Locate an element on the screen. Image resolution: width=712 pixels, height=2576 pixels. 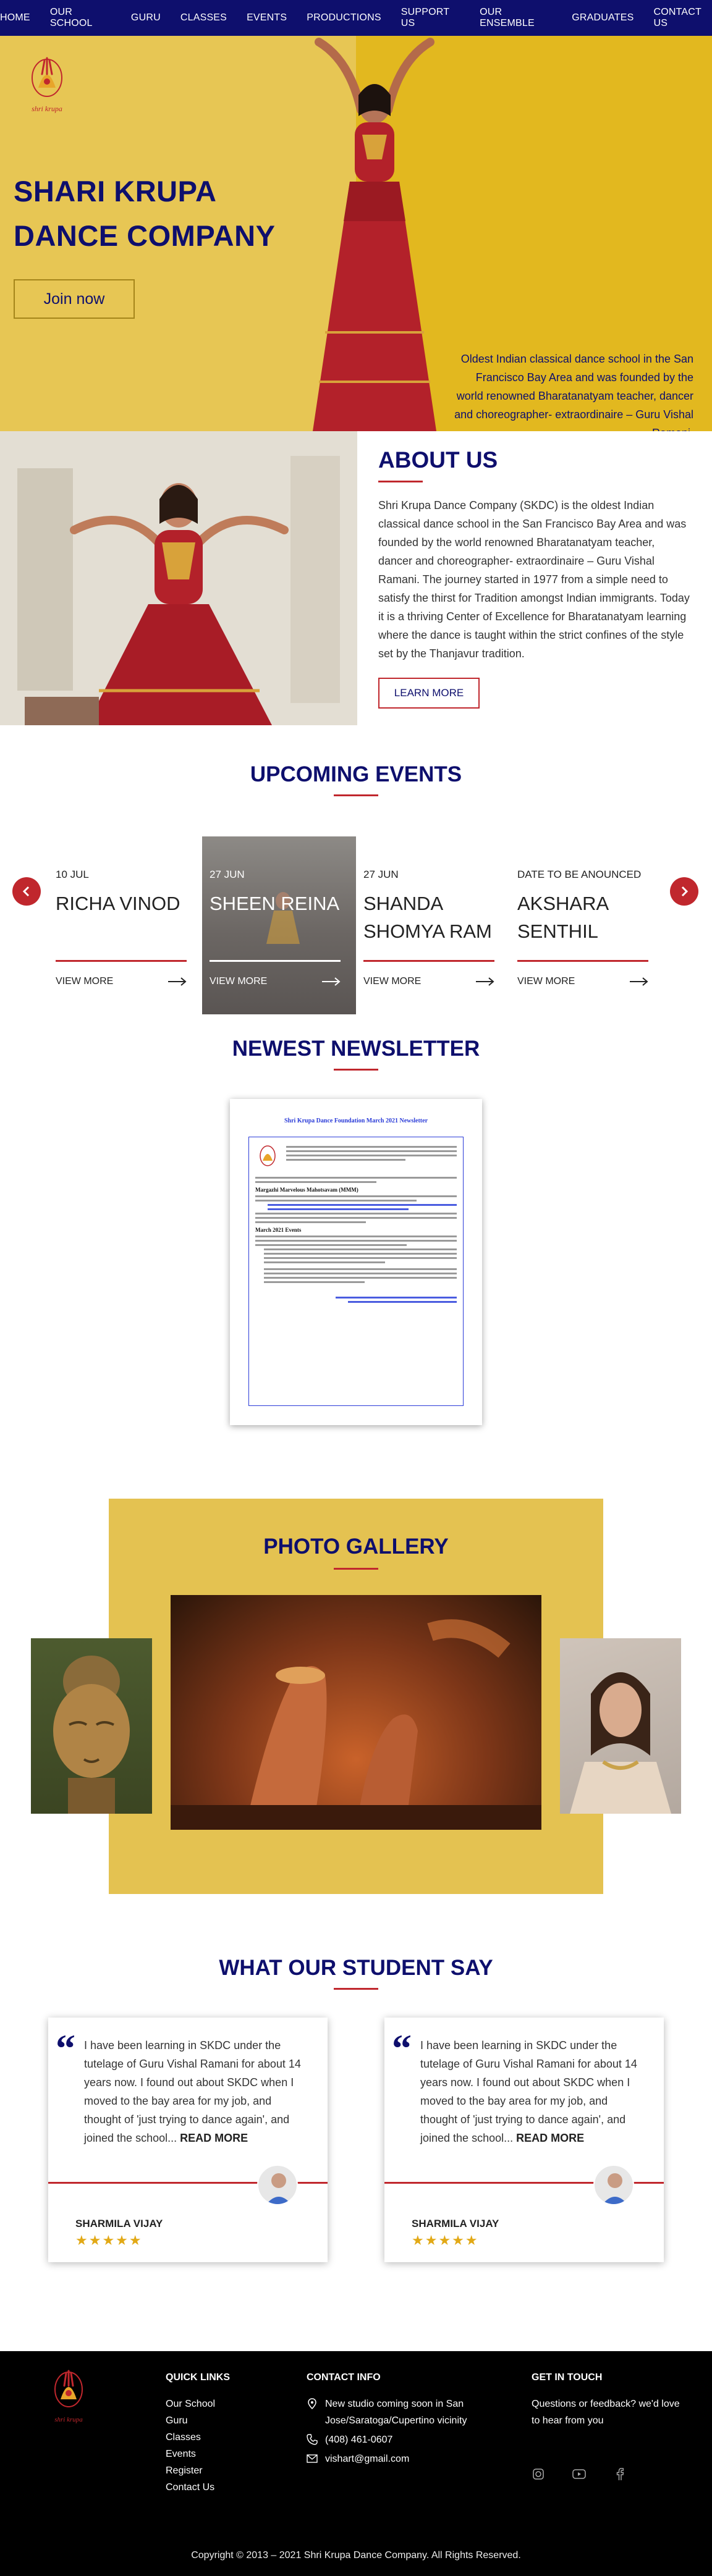
gallery-image-buddha is located at coordinates (91, 1726).